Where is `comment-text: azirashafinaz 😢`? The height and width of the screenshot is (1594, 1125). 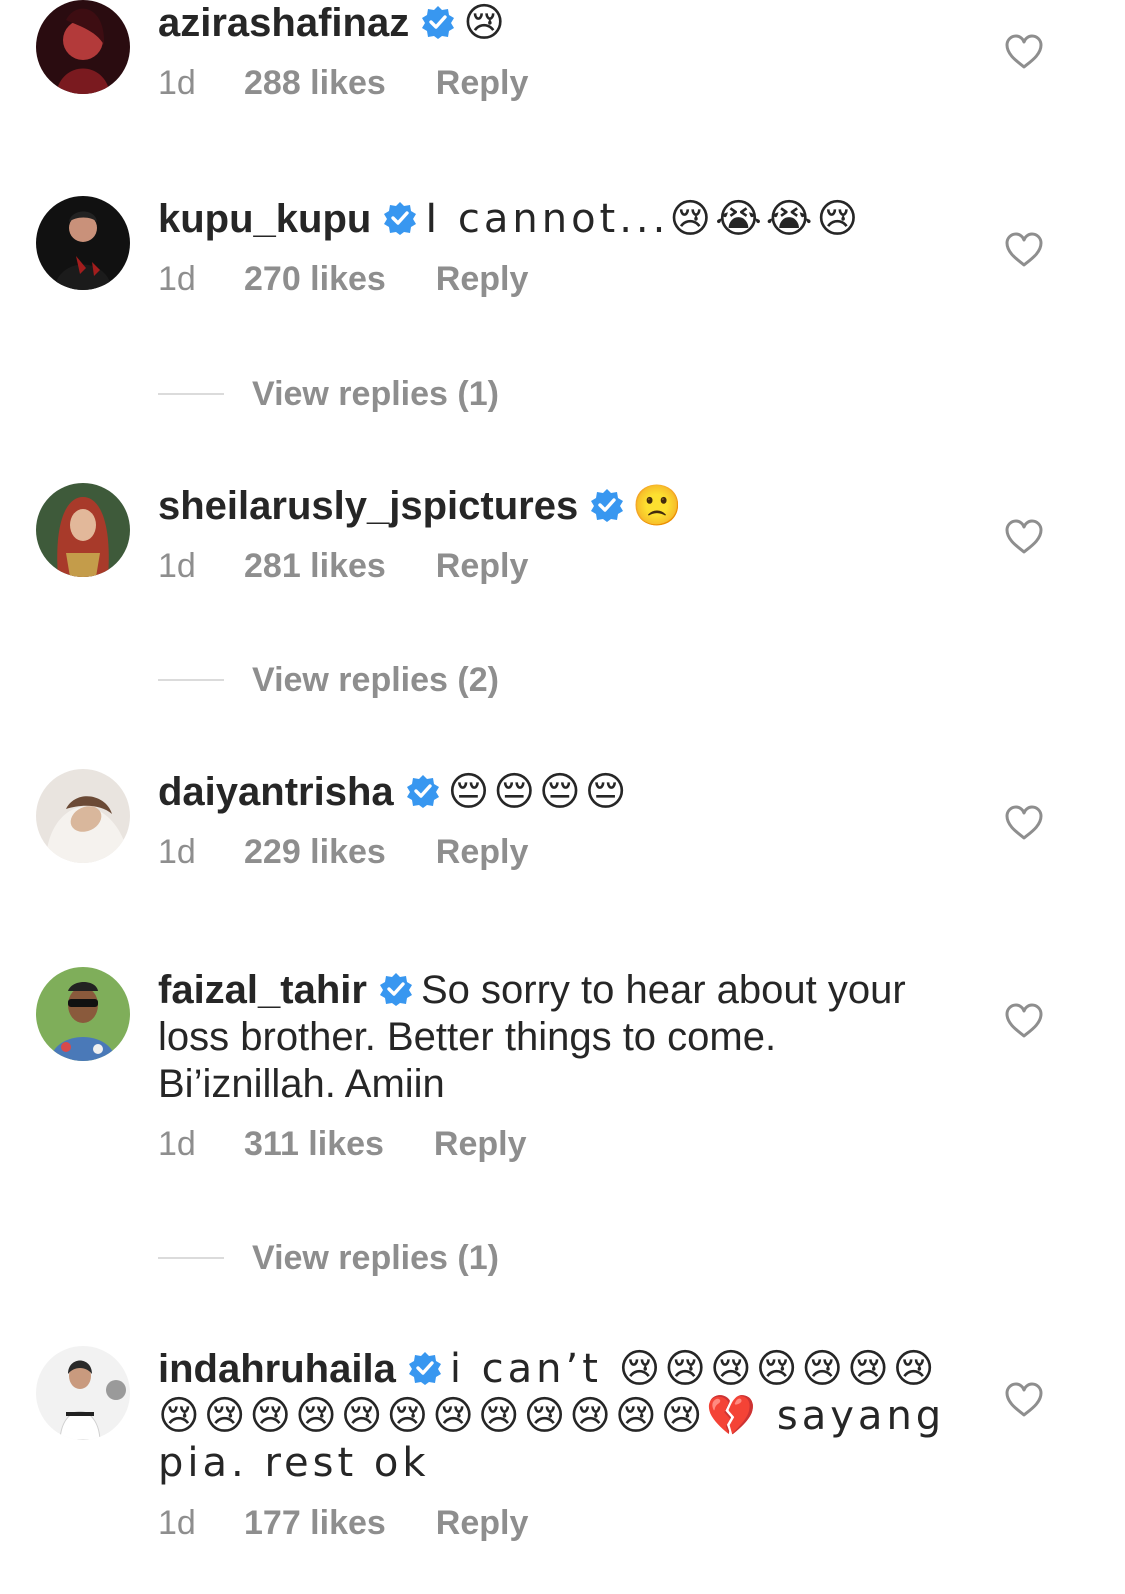 comment-text: azirashafinaz 😢 is located at coordinates (558, 23).